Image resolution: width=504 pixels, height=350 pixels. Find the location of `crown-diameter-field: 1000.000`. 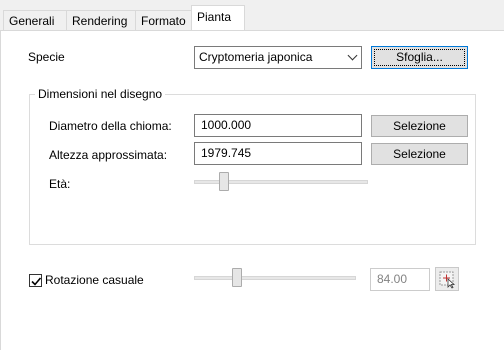

crown-diameter-field: 1000.000 is located at coordinates (278, 125).